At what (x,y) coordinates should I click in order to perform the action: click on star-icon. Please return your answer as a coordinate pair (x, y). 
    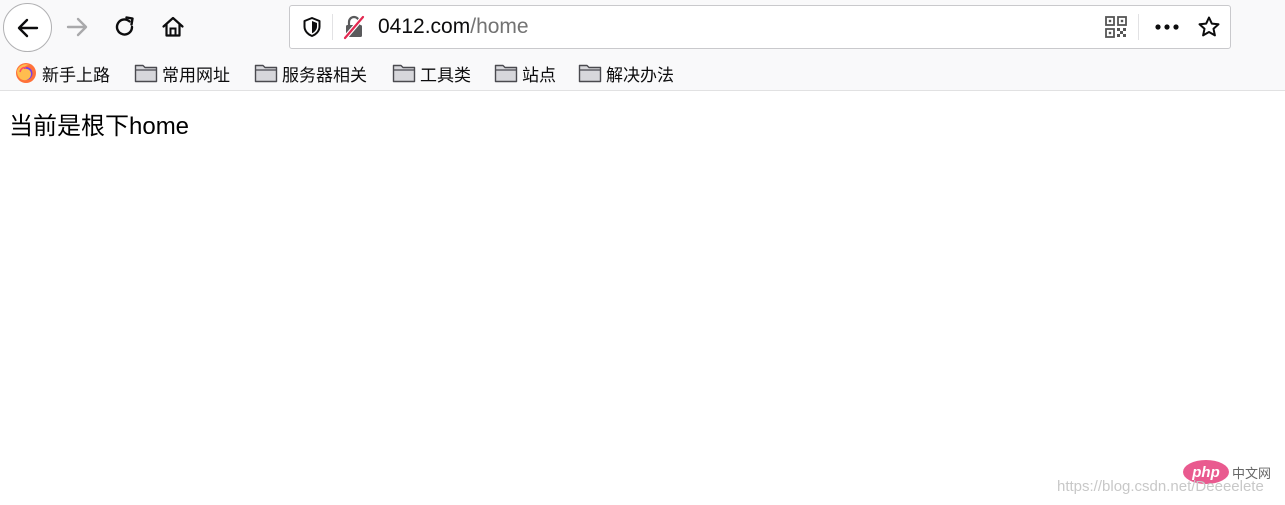
    Looking at the image, I should click on (1209, 26).